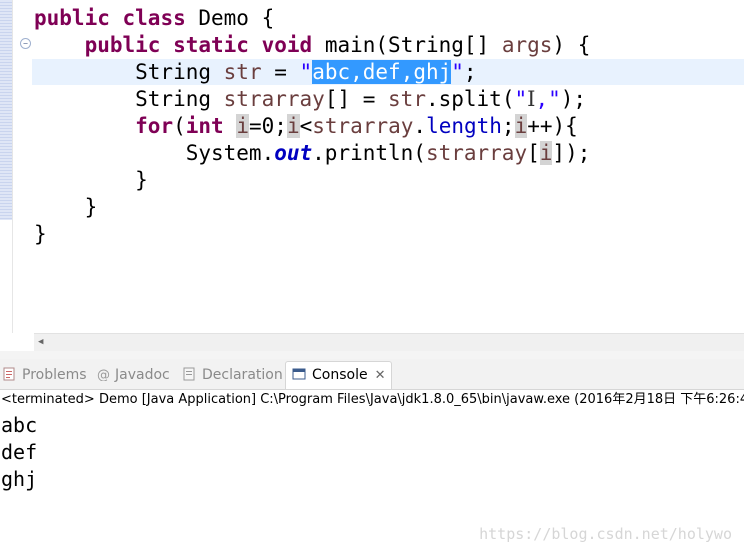 This screenshot has height=557, width=744. Describe the element at coordinates (356, 99) in the screenshot. I see `code-token: [] =` at that location.